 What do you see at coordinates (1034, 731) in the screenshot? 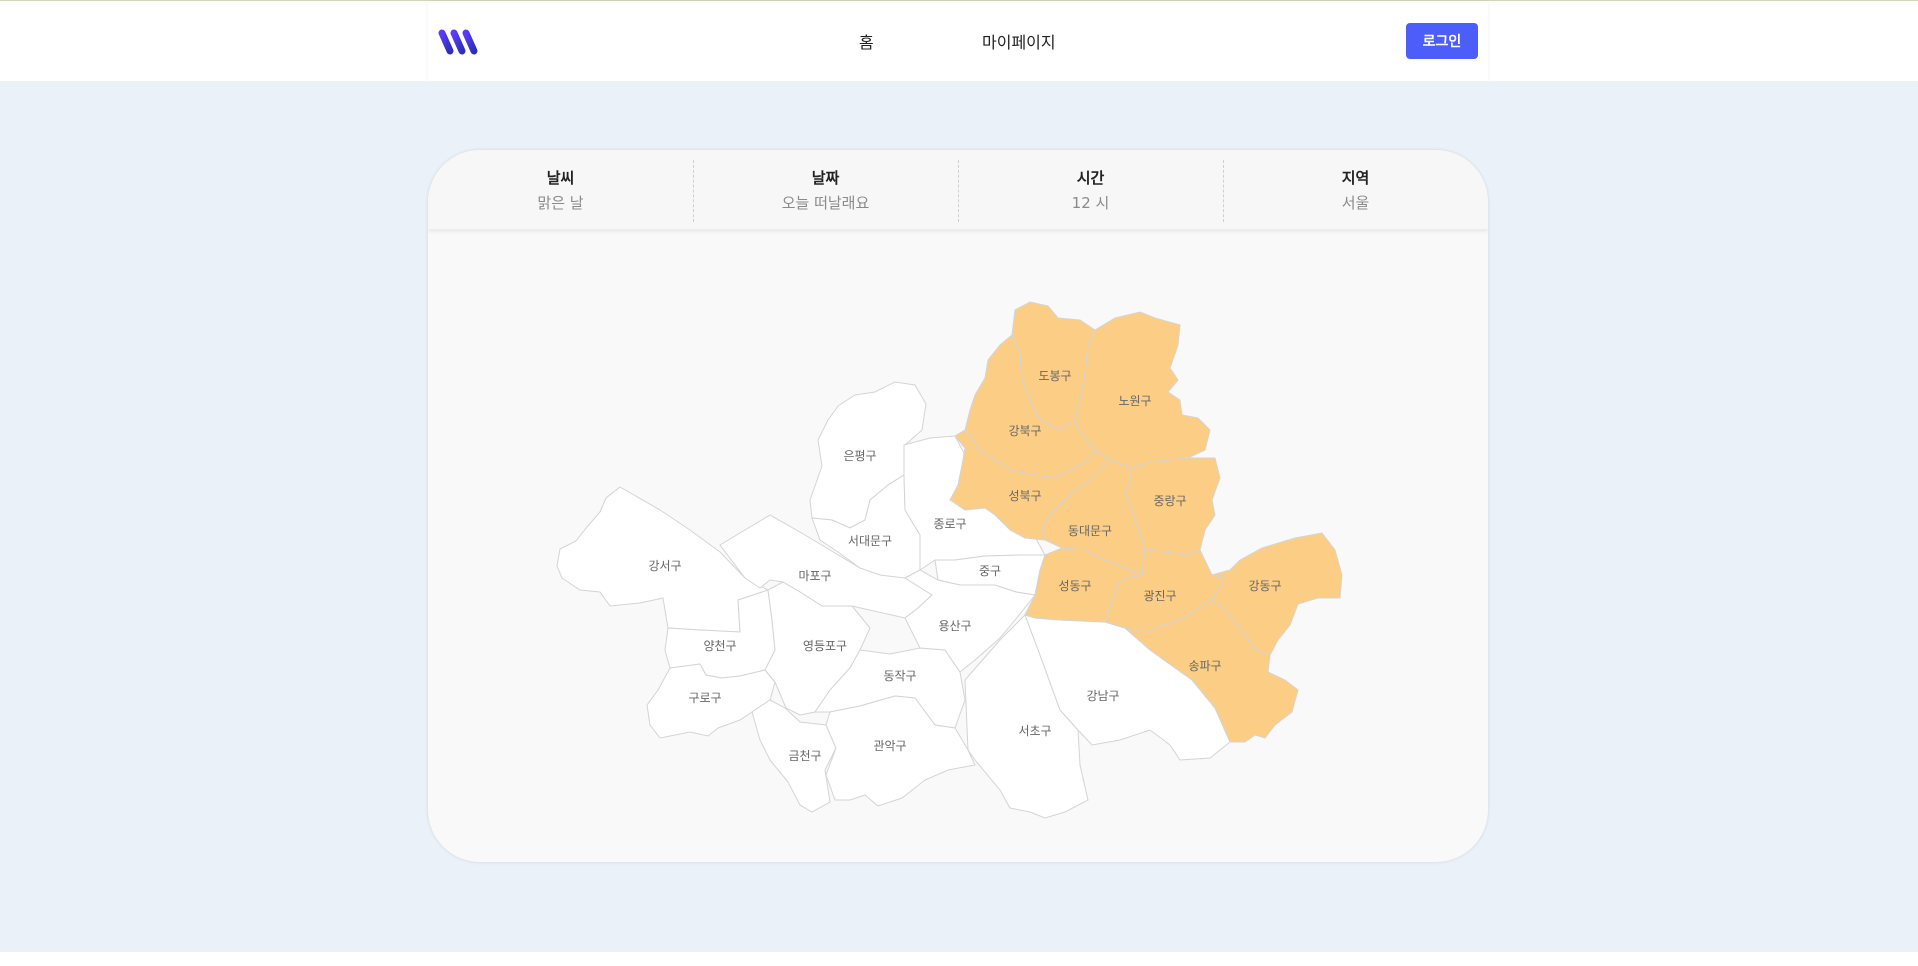
I see `district-label: 서초구` at bounding box center [1034, 731].